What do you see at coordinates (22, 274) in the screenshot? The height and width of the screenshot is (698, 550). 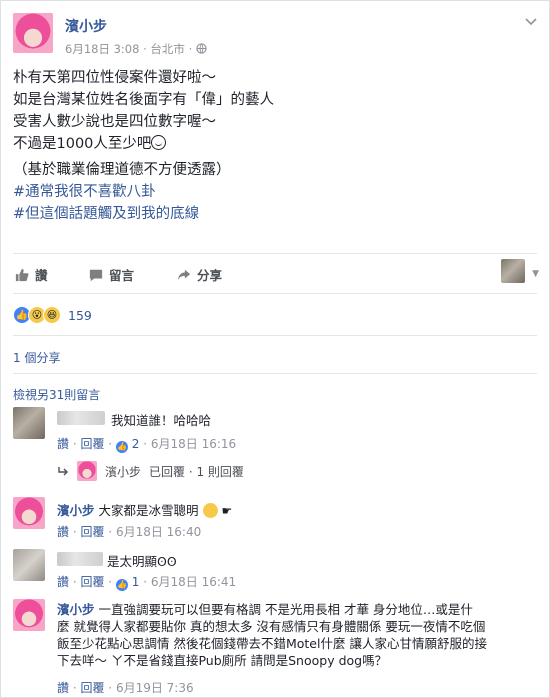 I see `thumbs-up-icon` at bounding box center [22, 274].